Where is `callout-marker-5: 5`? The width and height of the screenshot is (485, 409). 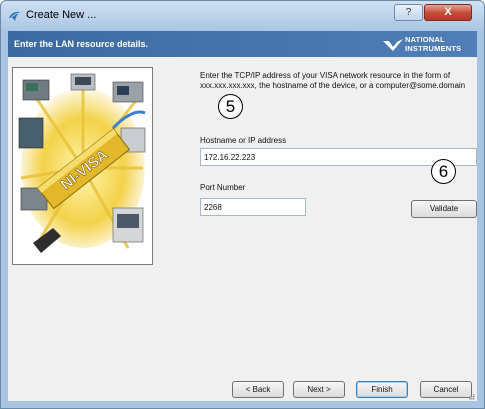
callout-marker-5: 5 is located at coordinates (230, 106).